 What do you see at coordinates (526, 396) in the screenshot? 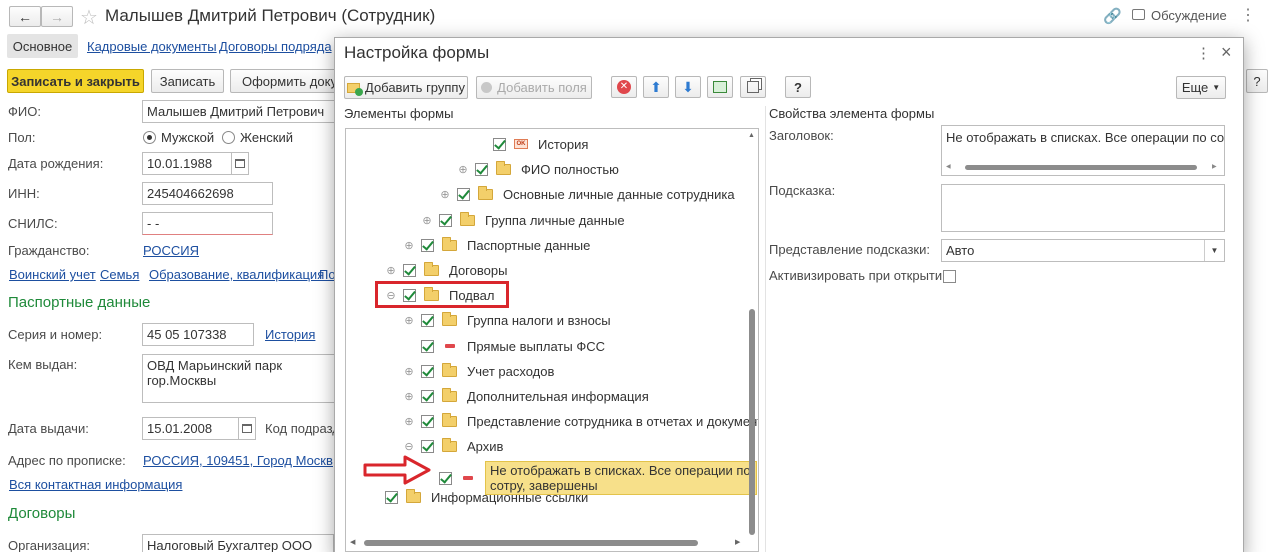
I see `tree-row: ⊕ Дополнительная информация` at bounding box center [526, 396].